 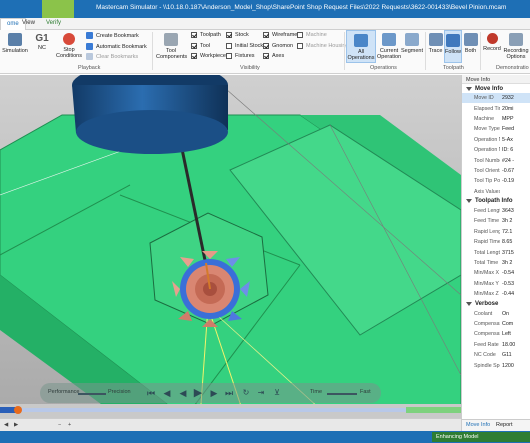 What do you see at coordinates (389, 46) in the screenshot?
I see `current-operation-button: Current Operation` at bounding box center [389, 46].